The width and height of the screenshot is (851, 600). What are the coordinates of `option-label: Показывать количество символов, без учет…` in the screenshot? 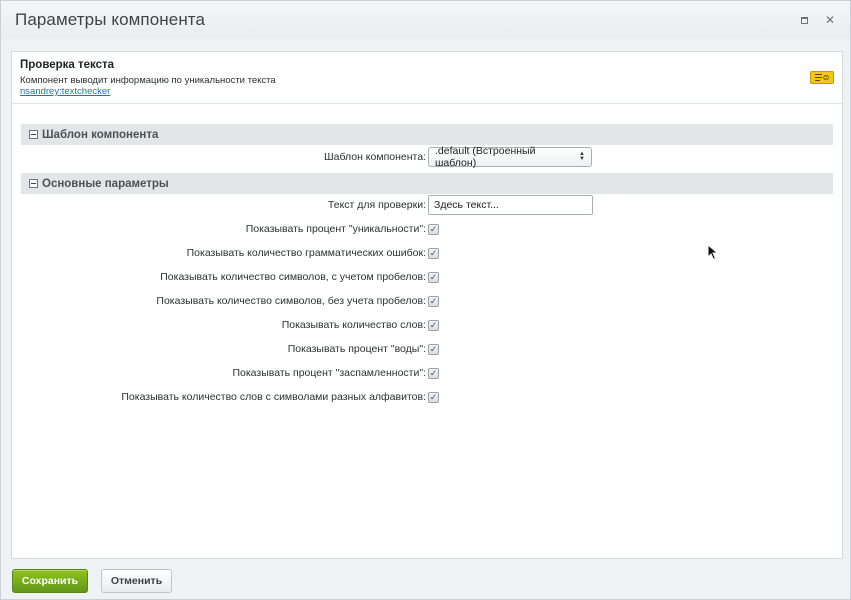 It's located at (291, 301).